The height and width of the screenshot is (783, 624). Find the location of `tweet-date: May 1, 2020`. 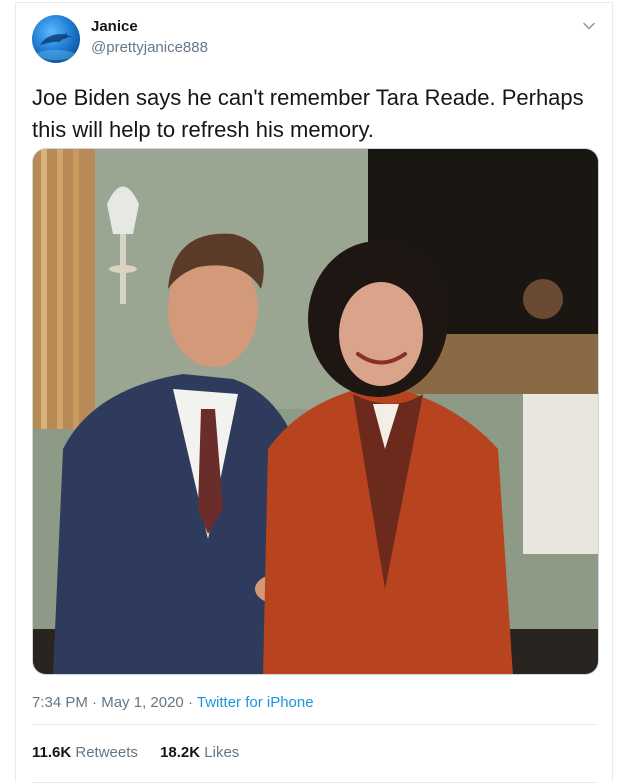

tweet-date: May 1, 2020 is located at coordinates (142, 702).